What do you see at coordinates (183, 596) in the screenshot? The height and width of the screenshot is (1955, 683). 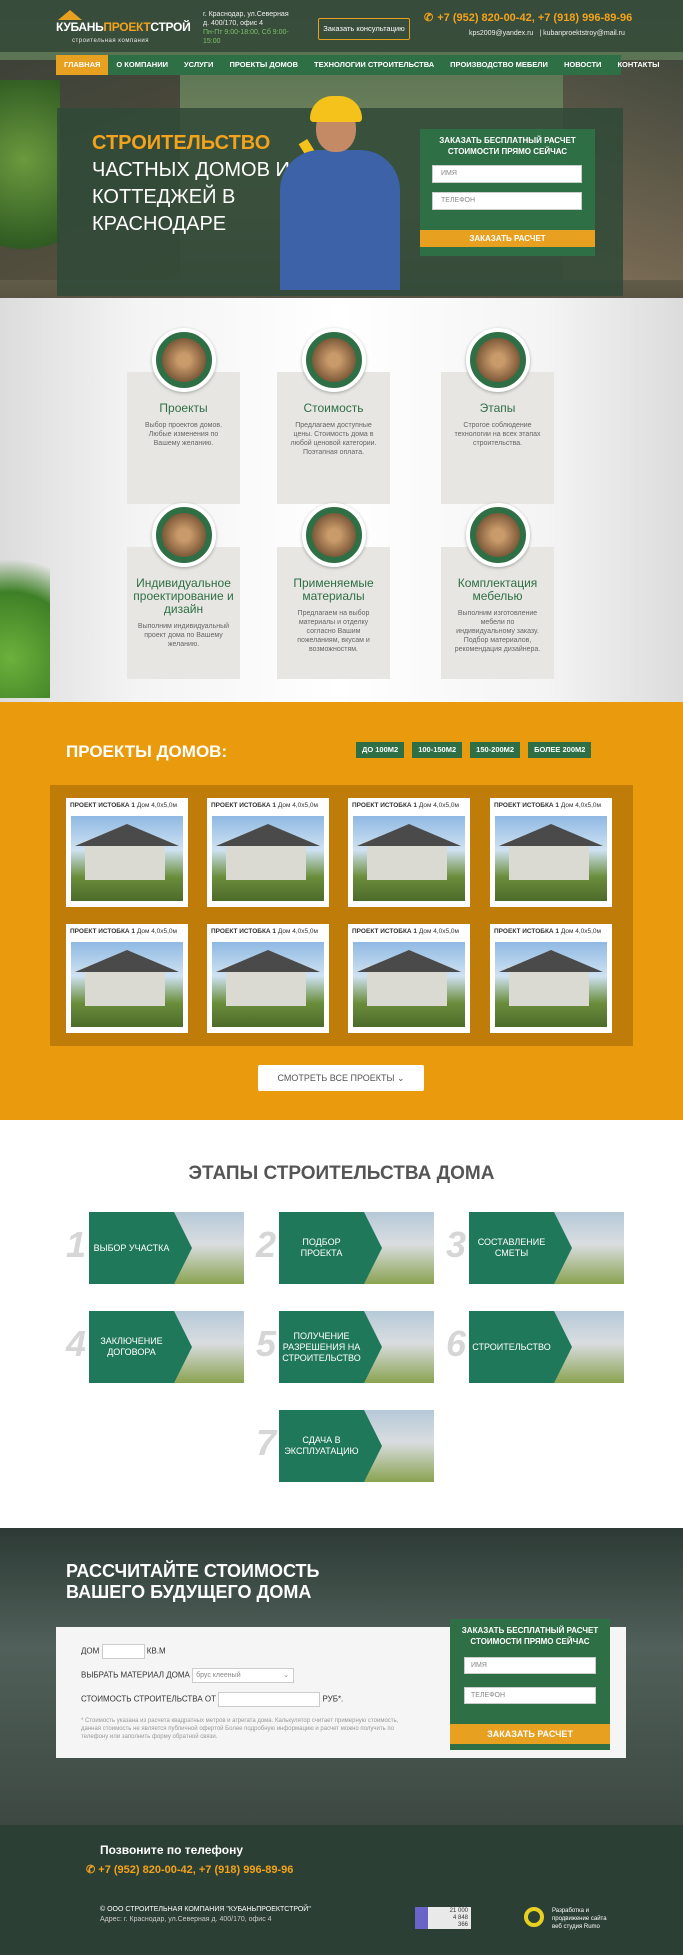 I see `feature-title: Индивидуальное проектирование и дизайн` at bounding box center [183, 596].